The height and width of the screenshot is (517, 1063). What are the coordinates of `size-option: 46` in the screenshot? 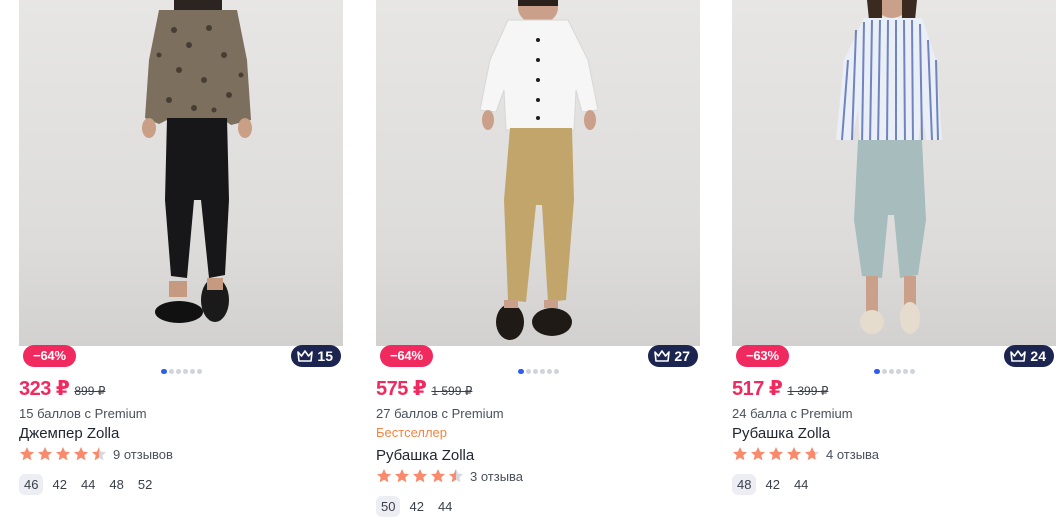 It's located at (31, 484).